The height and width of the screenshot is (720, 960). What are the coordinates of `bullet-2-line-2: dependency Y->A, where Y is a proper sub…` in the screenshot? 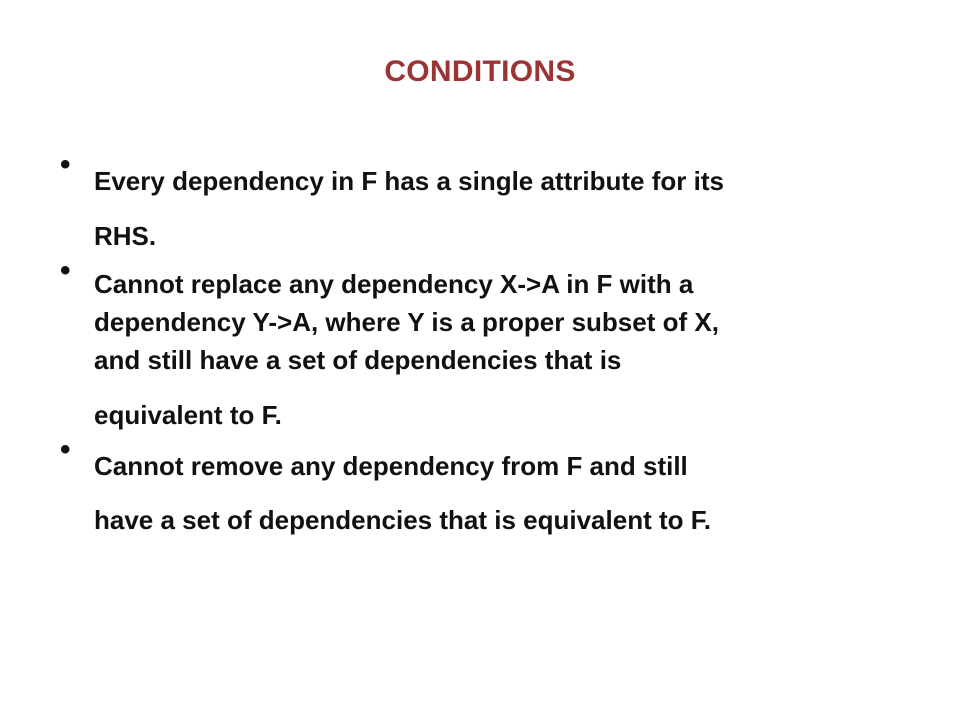 It's located at (406, 322).